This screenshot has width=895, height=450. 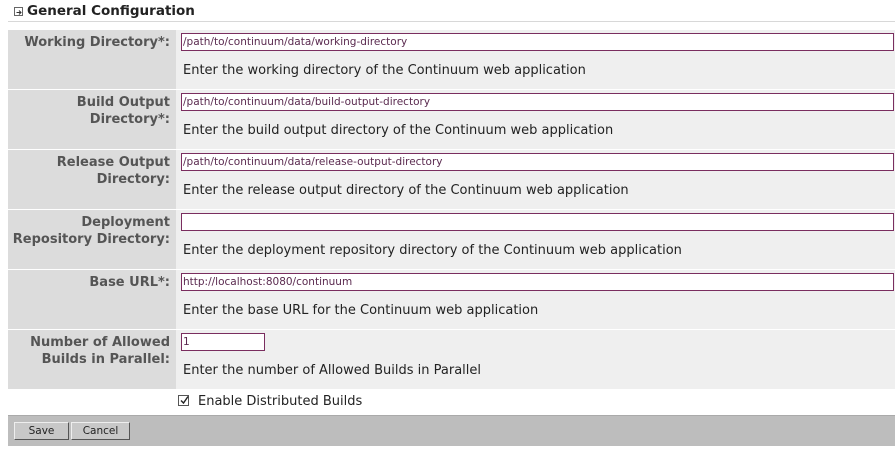 I want to click on parallel-builds-label-line2: Builds in Parallel:, so click(x=105, y=359).